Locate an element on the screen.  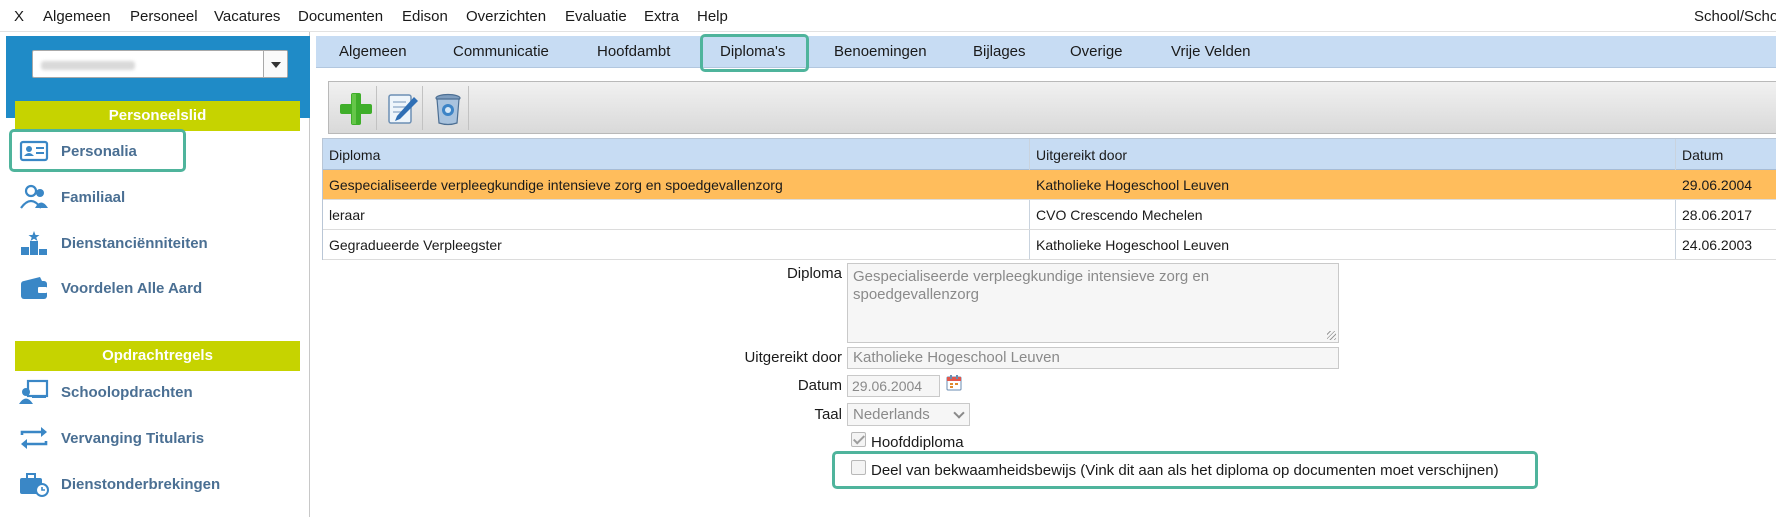
cell-uitgereikt: CVO Crescendo Mechelen is located at coordinates (1119, 215).